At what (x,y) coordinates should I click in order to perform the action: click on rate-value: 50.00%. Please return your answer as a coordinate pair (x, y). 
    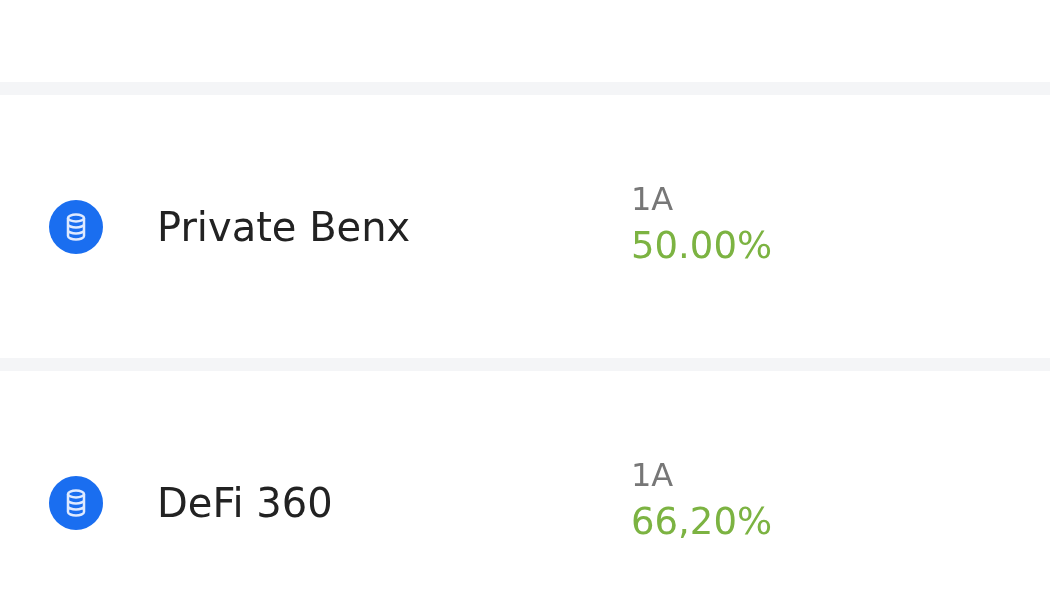
    Looking at the image, I should click on (702, 245).